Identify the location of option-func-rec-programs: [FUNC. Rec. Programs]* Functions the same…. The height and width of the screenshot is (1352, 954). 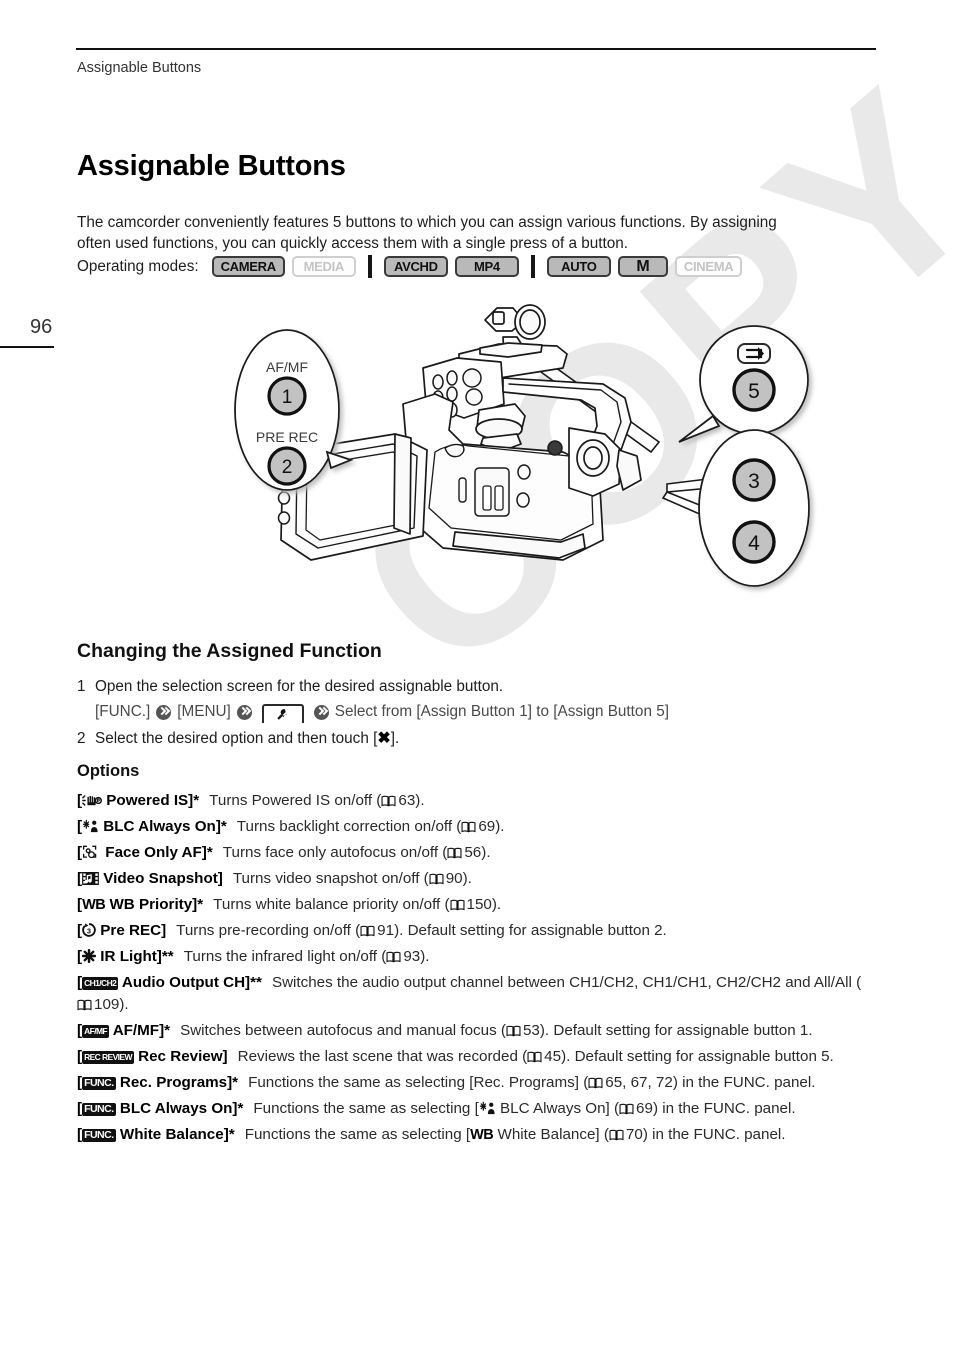
(474, 1083).